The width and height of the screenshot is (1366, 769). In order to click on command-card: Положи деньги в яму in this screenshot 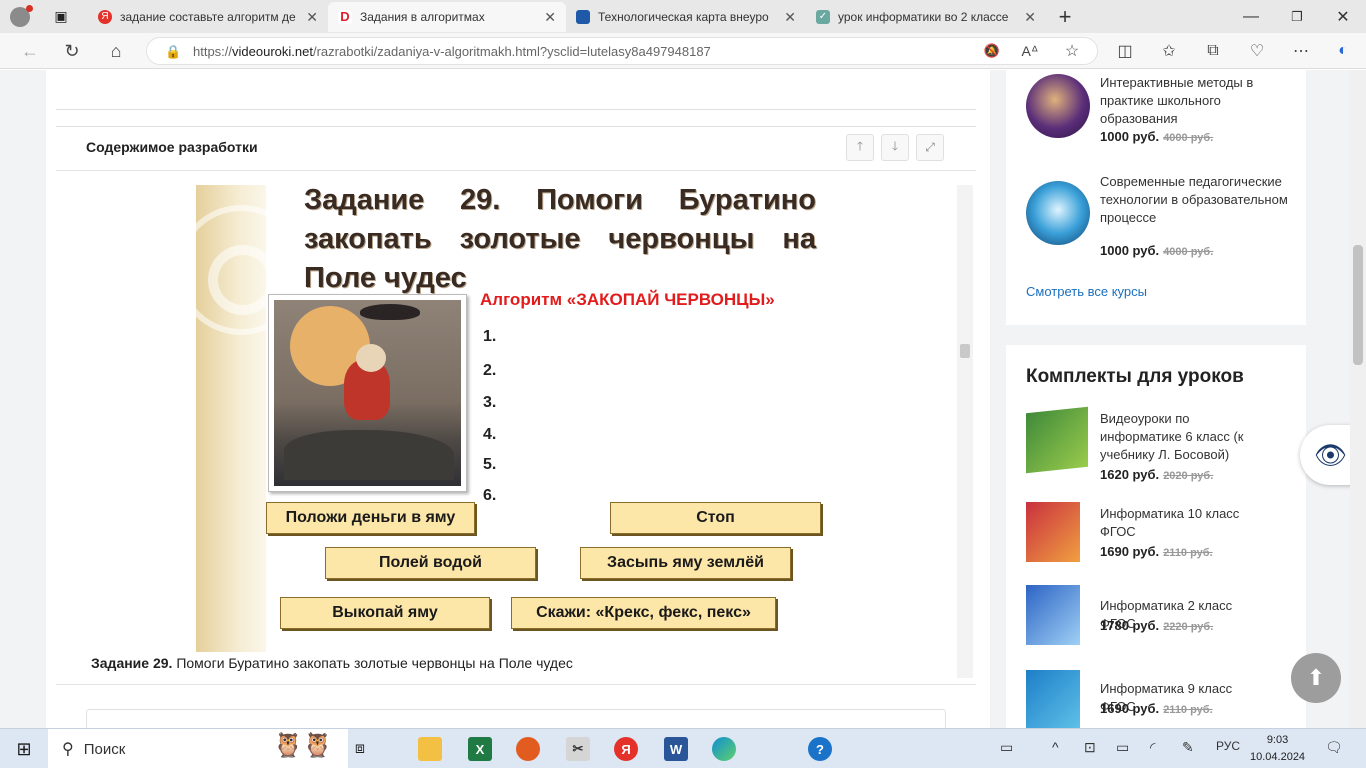, I will do `click(370, 518)`.